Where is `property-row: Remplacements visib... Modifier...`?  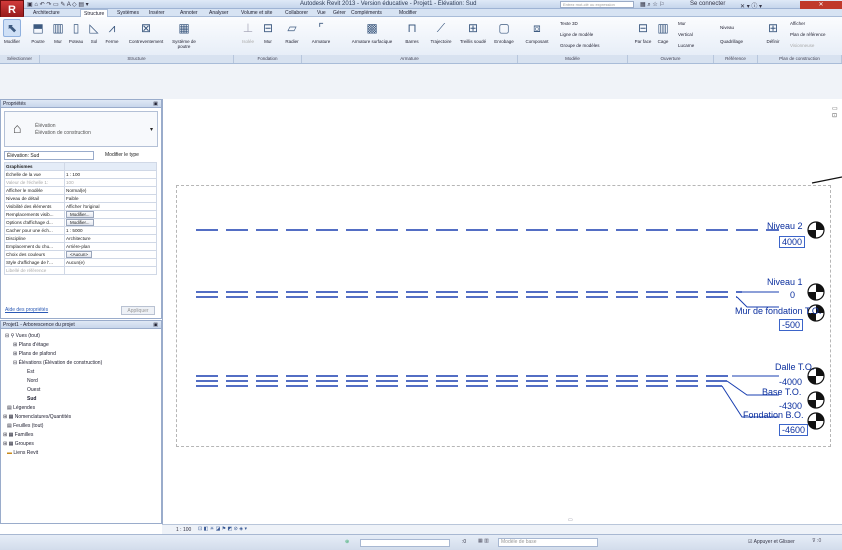
property-row: Remplacements visib... Modifier... is located at coordinates (80, 214).